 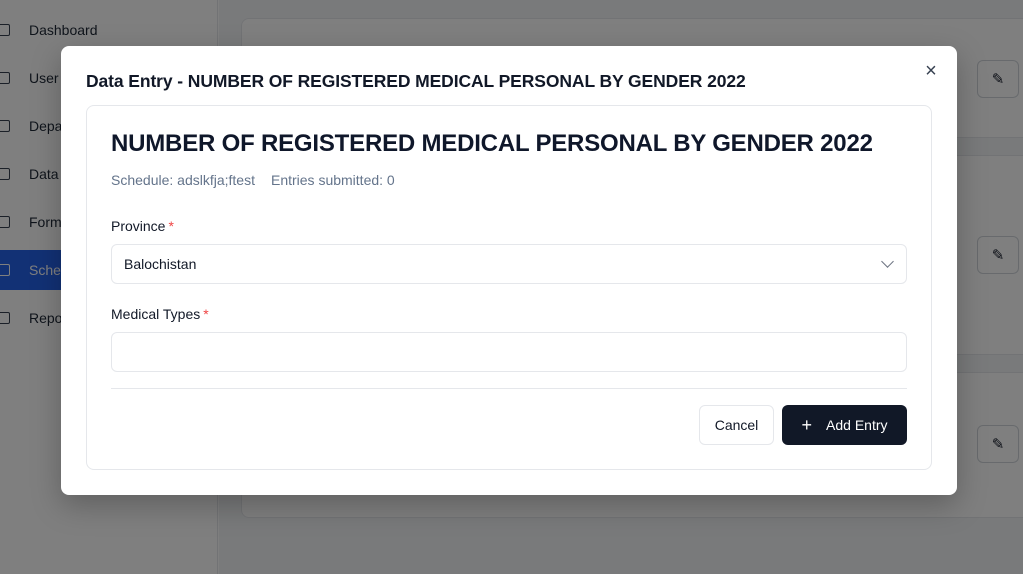 I want to click on medical-types-input, so click(x=509, y=352).